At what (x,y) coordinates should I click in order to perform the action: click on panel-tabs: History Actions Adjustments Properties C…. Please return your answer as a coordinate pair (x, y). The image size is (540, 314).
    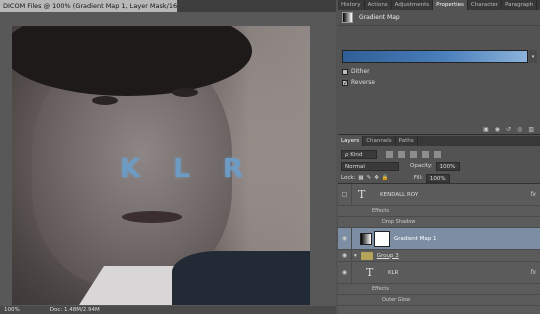
    Looking at the image, I should click on (439, 5).